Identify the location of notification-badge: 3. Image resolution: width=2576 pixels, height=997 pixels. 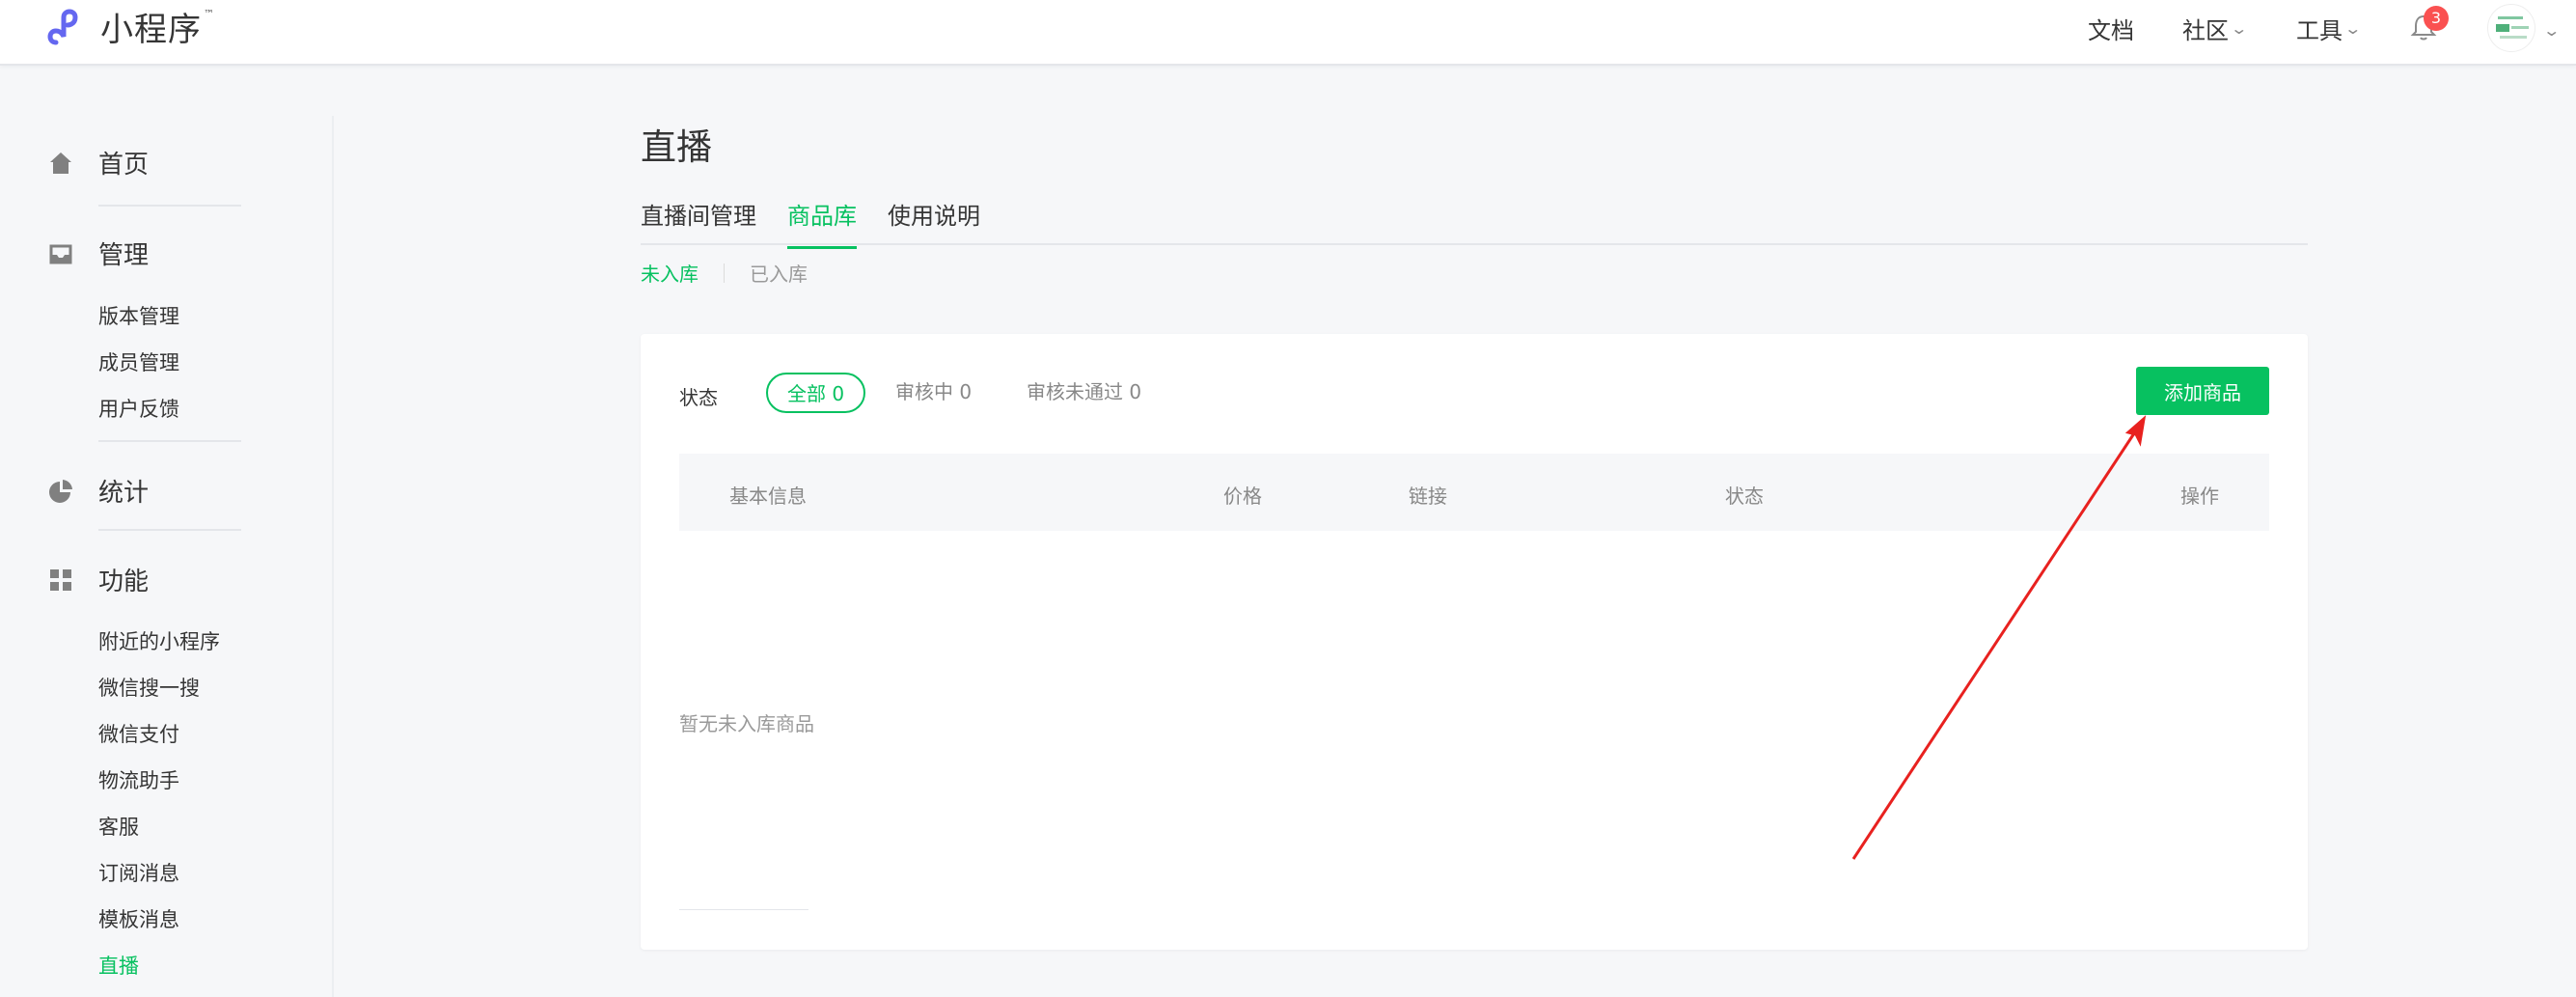
(2436, 18).